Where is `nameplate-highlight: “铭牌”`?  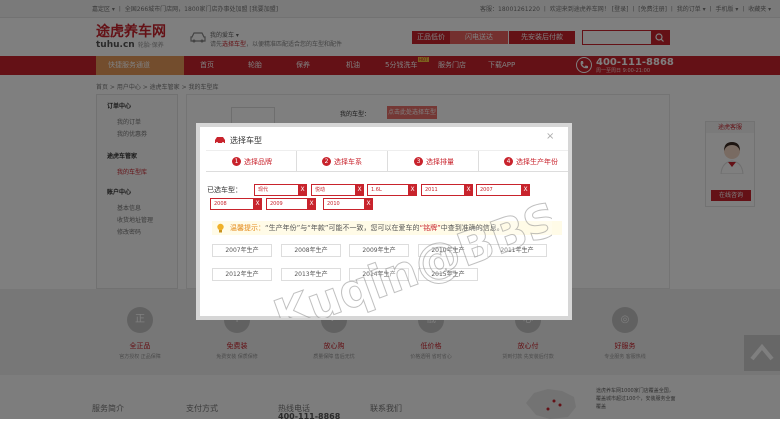
nameplate-highlight: “铭牌” is located at coordinates (430, 228).